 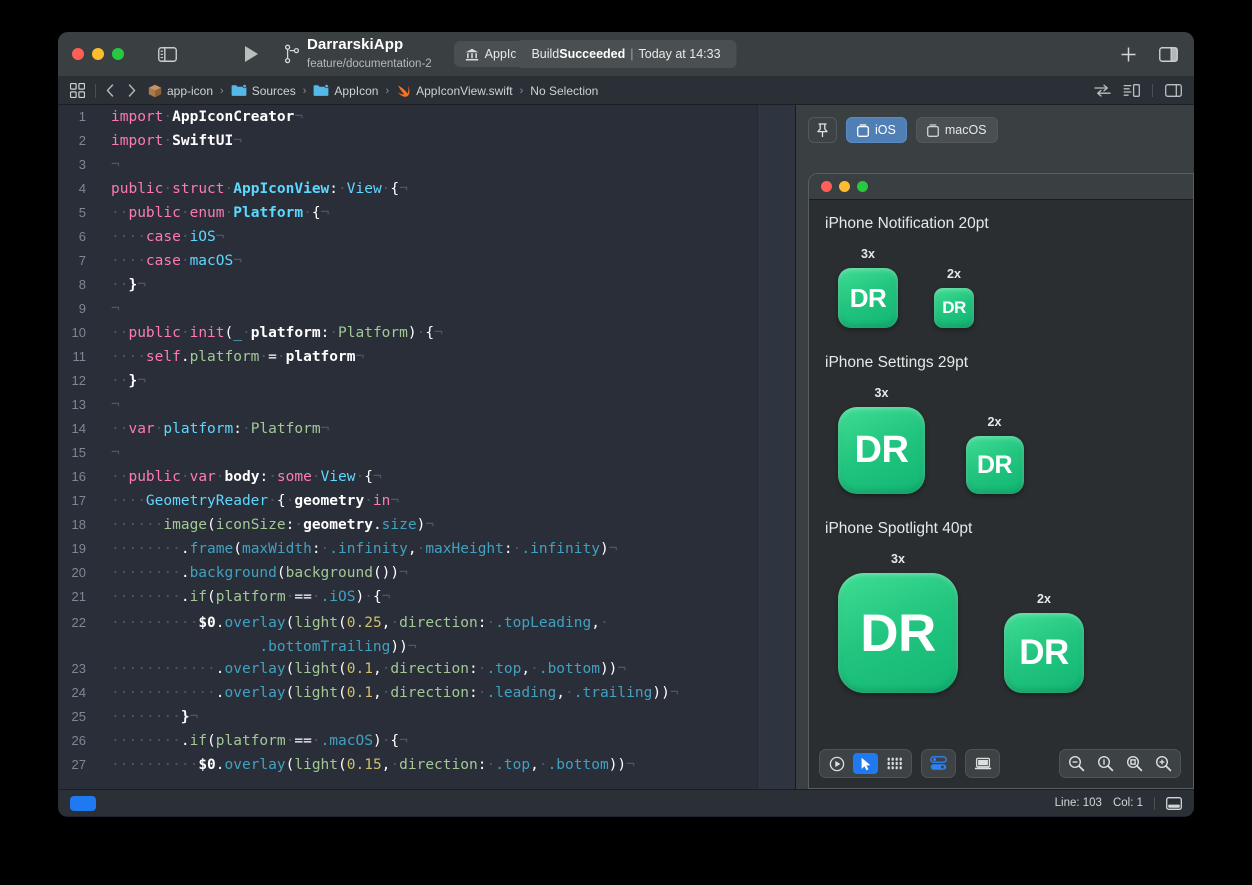 I want to click on code-line: 20 ········.background(background())¬, so click(x=426, y=573).